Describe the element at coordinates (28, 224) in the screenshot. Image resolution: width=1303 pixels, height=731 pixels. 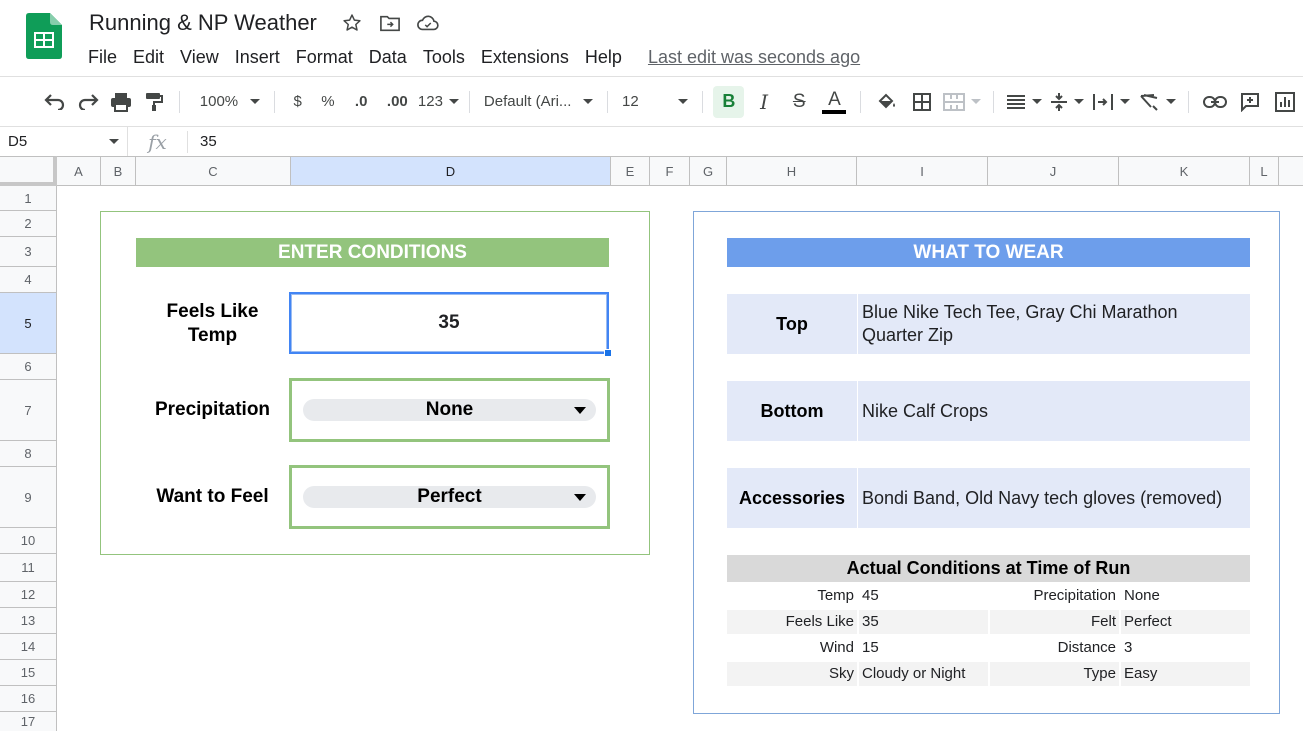
I see `row-header-2: 2` at that location.